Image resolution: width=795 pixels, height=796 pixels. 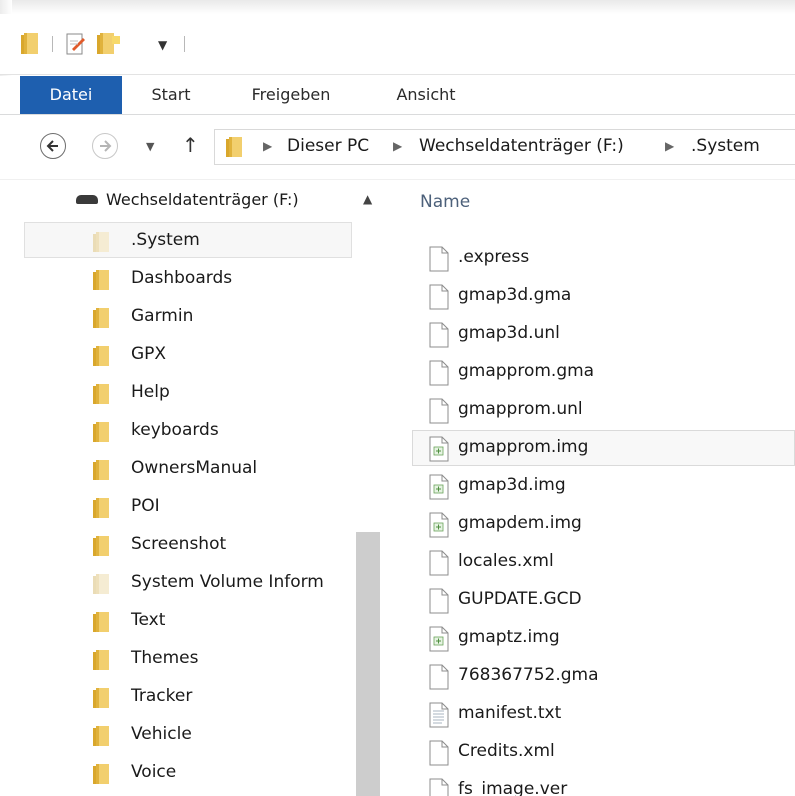 What do you see at coordinates (494, 257) in the screenshot?
I see `file-name: .express` at bounding box center [494, 257].